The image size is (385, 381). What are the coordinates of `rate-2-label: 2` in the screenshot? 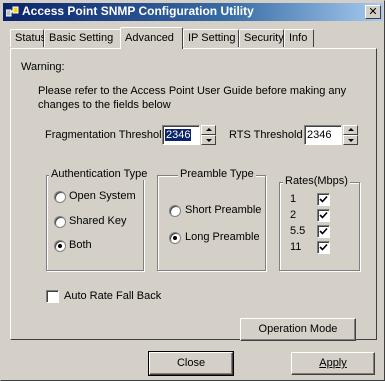 It's located at (293, 215).